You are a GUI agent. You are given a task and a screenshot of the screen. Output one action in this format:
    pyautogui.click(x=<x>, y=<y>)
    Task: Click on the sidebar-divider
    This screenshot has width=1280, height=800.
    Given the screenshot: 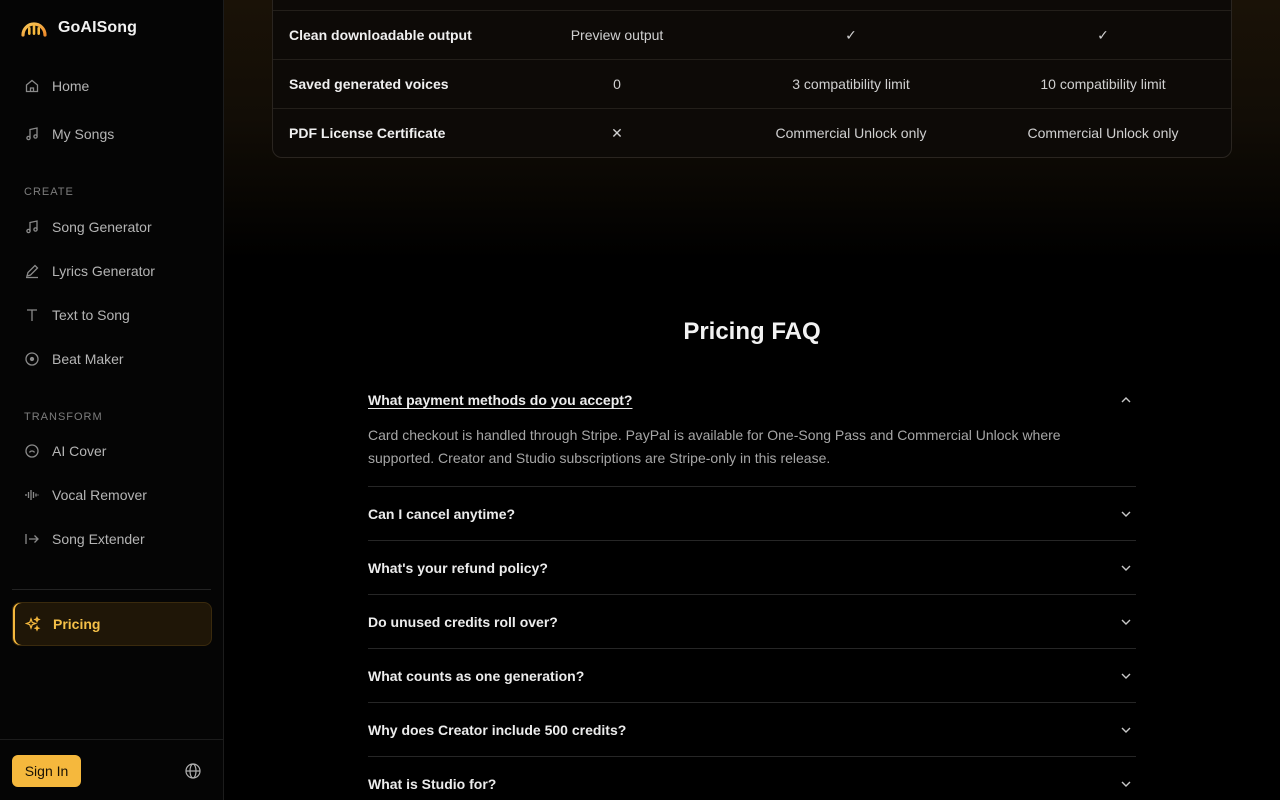 What is the action you would take?
    pyautogui.click(x=111, y=589)
    